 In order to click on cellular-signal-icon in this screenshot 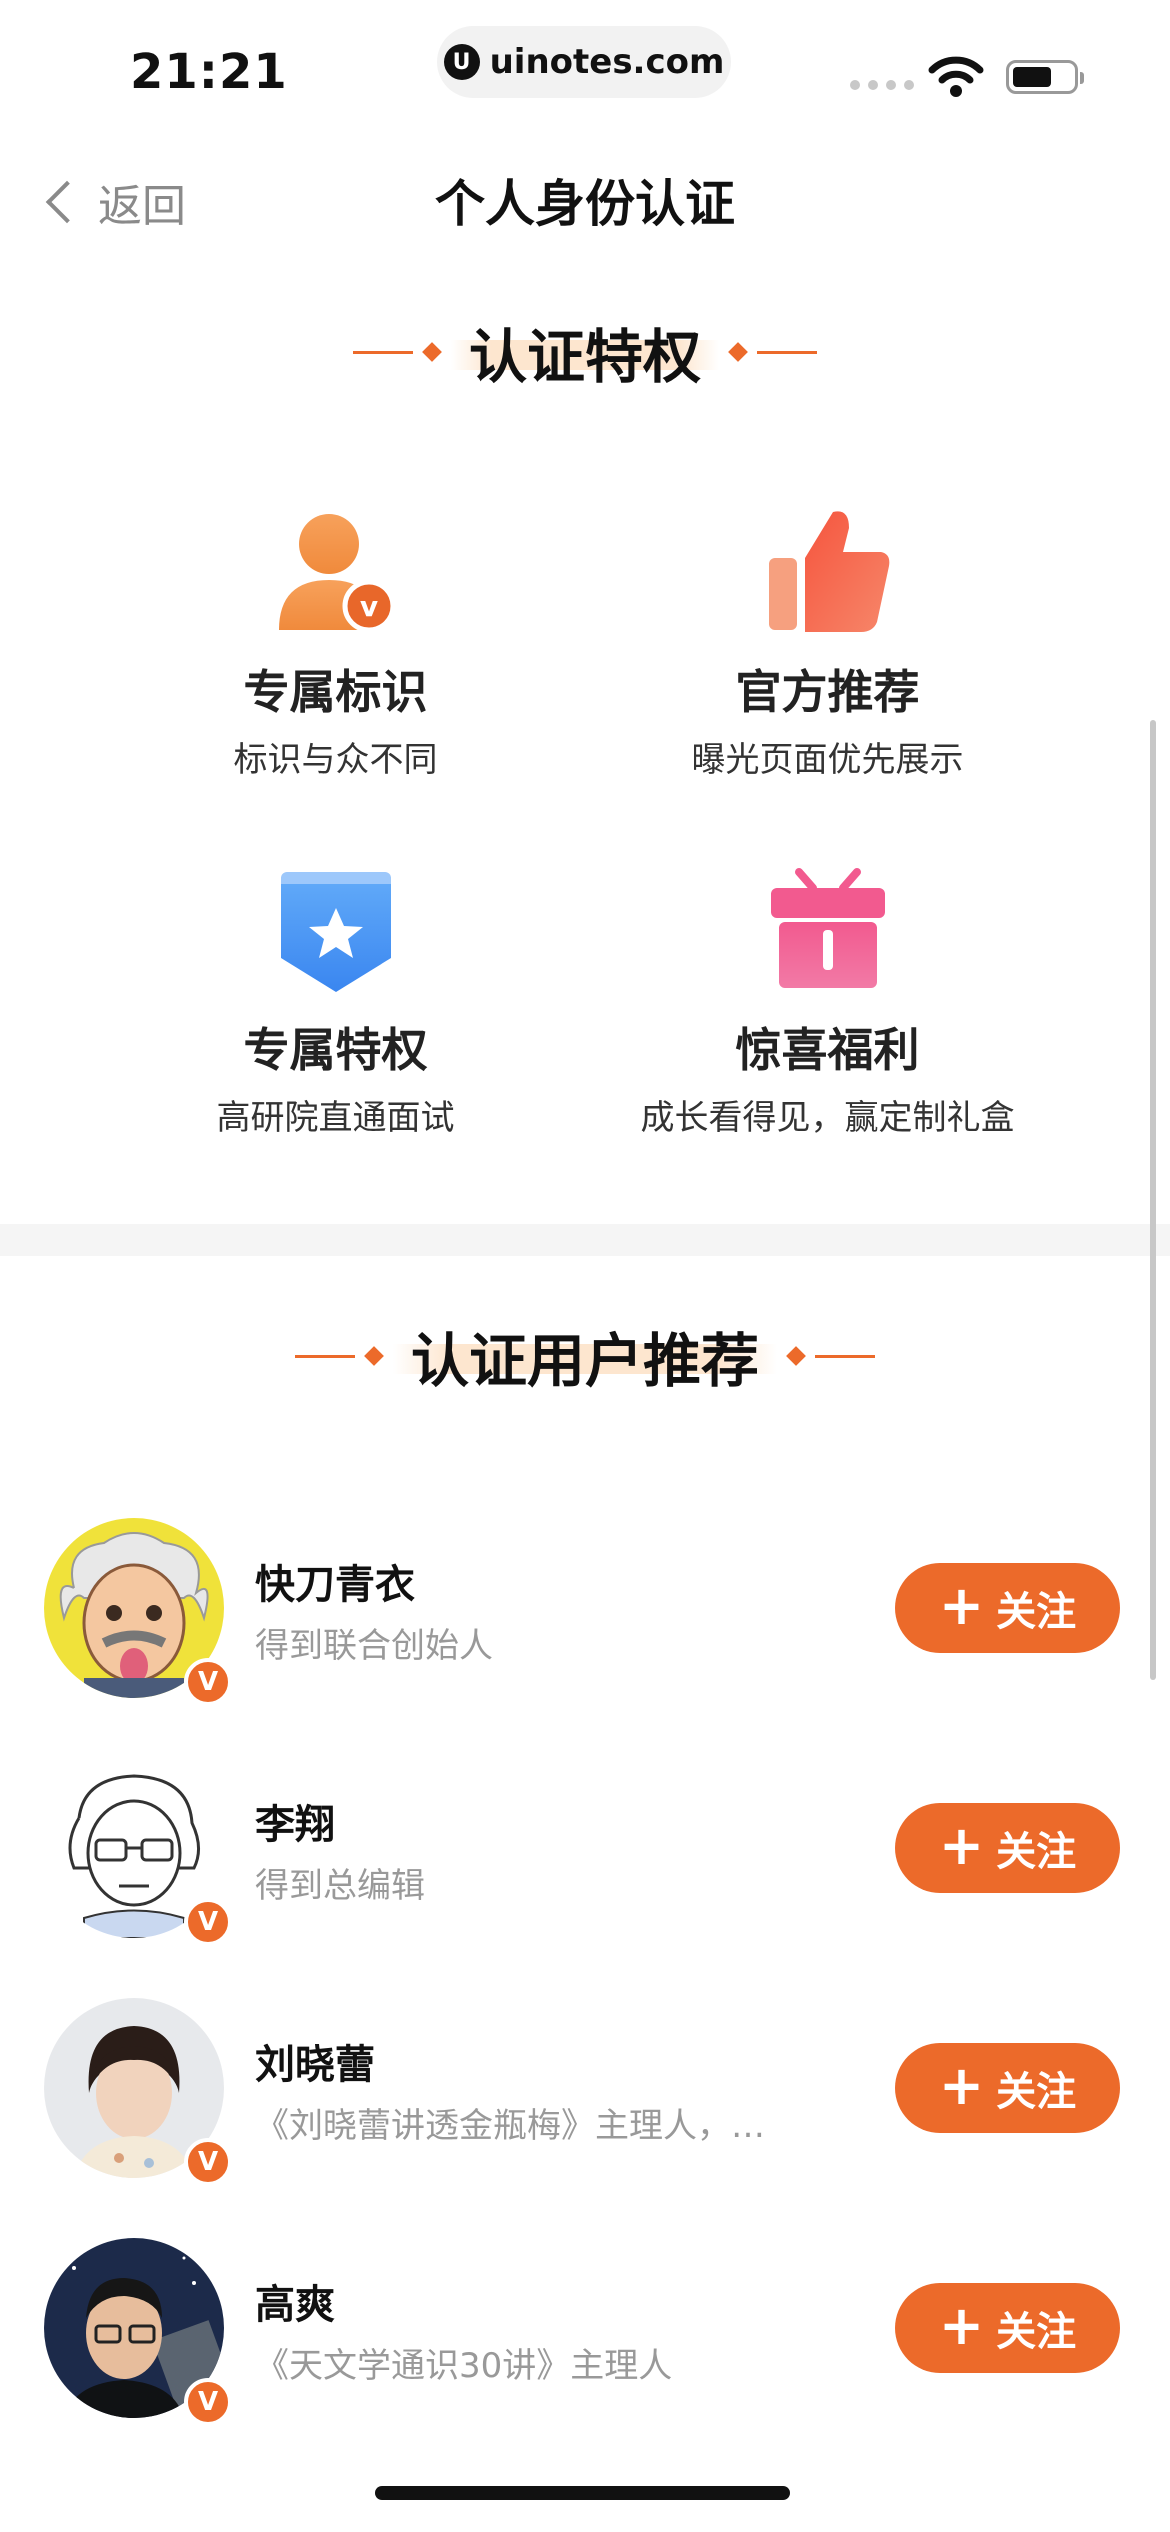, I will do `click(882, 85)`.